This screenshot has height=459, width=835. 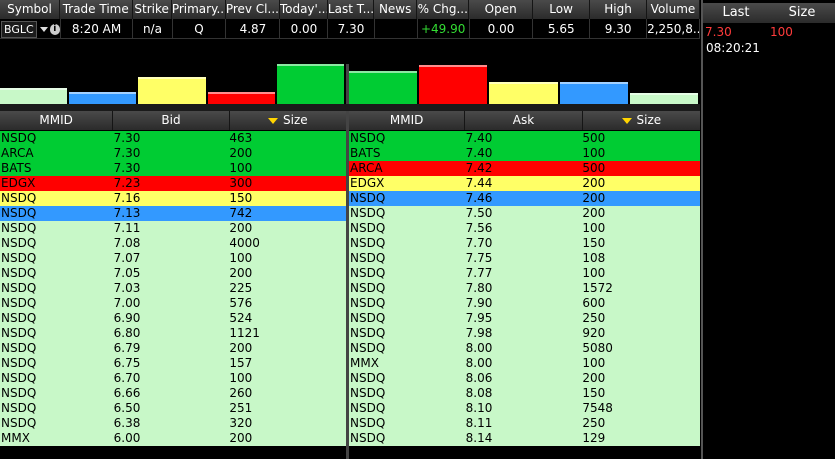 I want to click on bid-row: NSDQ 7.16 150, so click(x=173, y=198).